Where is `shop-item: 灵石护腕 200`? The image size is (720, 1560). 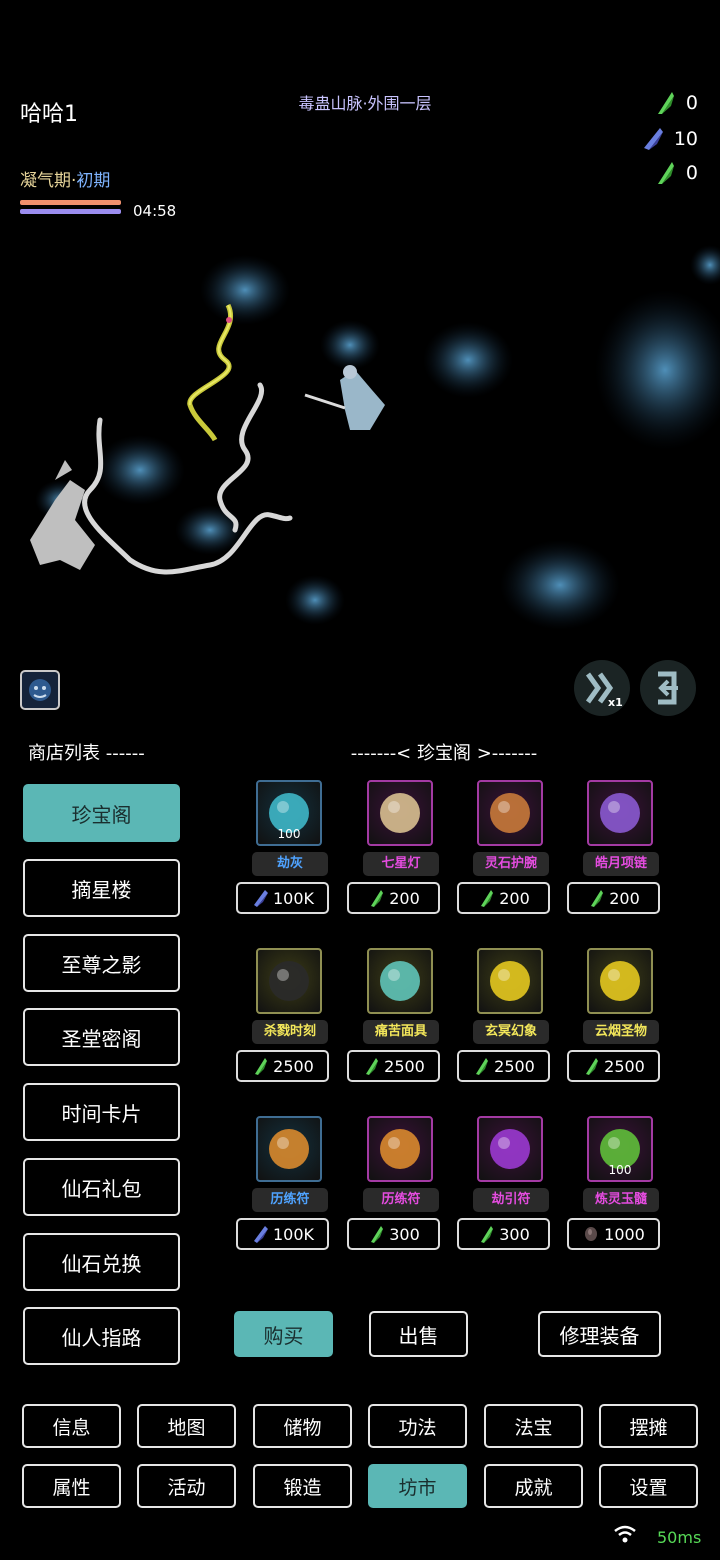
shop-item: 灵石护腕 200 is located at coordinates (512, 850).